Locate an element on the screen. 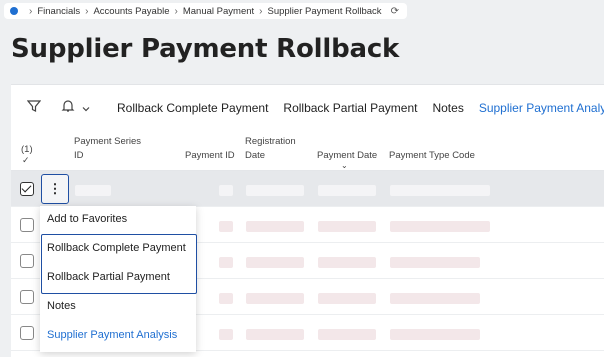 This screenshot has height=357, width=604. header-label: Payment Series is located at coordinates (108, 141).